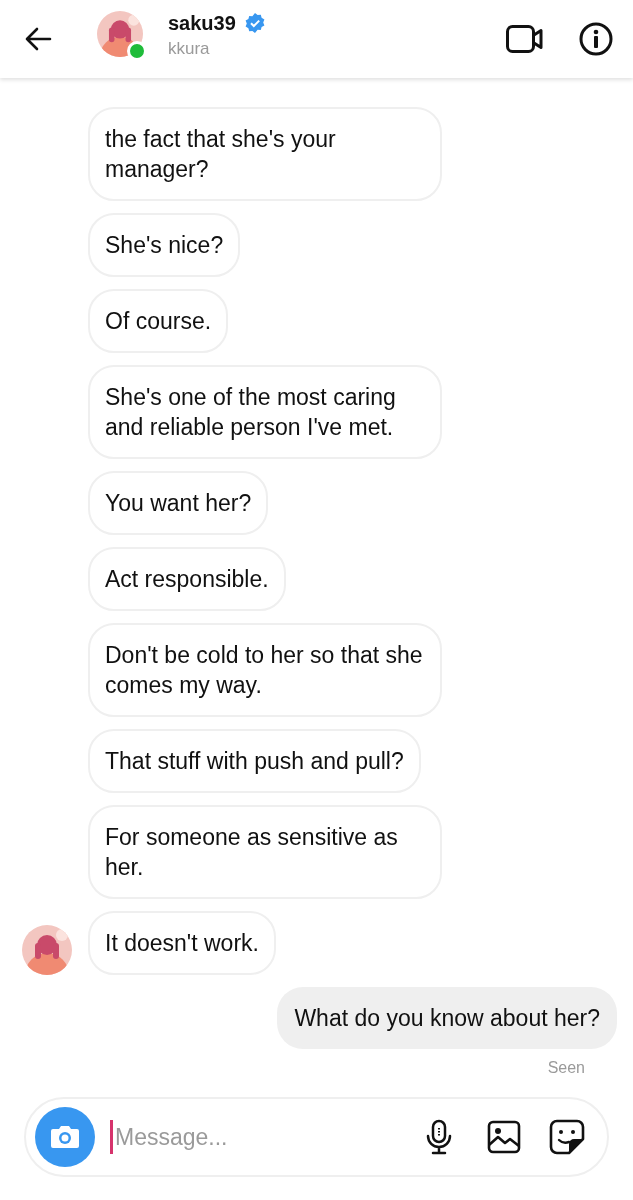 The height and width of the screenshot is (1200, 633). What do you see at coordinates (265, 154) in the screenshot?
I see `message-bubble: the fact that she's your manager?` at bounding box center [265, 154].